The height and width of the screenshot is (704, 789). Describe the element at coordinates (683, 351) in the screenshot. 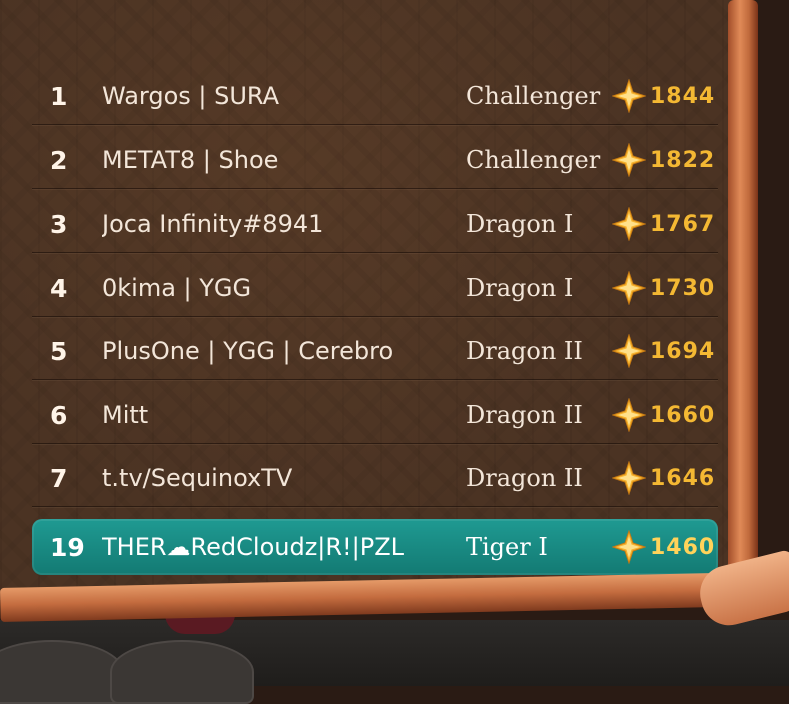

I see `score-value: 1694` at that location.